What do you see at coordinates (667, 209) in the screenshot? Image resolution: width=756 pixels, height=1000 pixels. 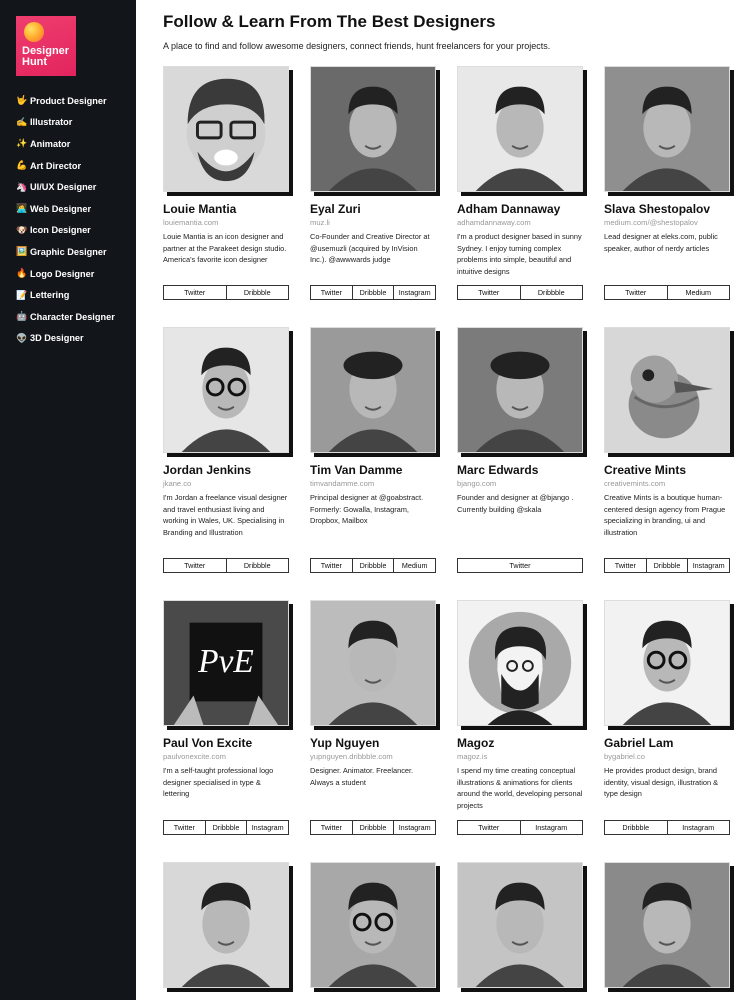 I see `designer-name: Slava Shestopalov` at bounding box center [667, 209].